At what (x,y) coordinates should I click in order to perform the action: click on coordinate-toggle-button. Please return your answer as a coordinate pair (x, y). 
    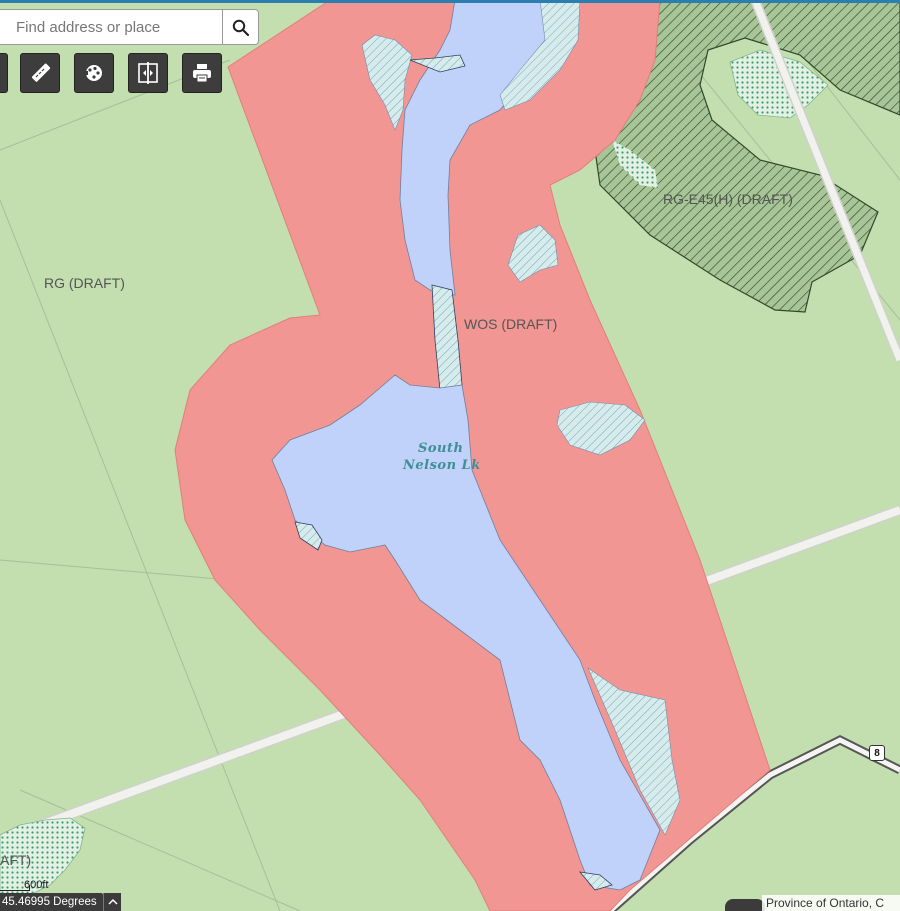
    Looking at the image, I should click on (112, 902).